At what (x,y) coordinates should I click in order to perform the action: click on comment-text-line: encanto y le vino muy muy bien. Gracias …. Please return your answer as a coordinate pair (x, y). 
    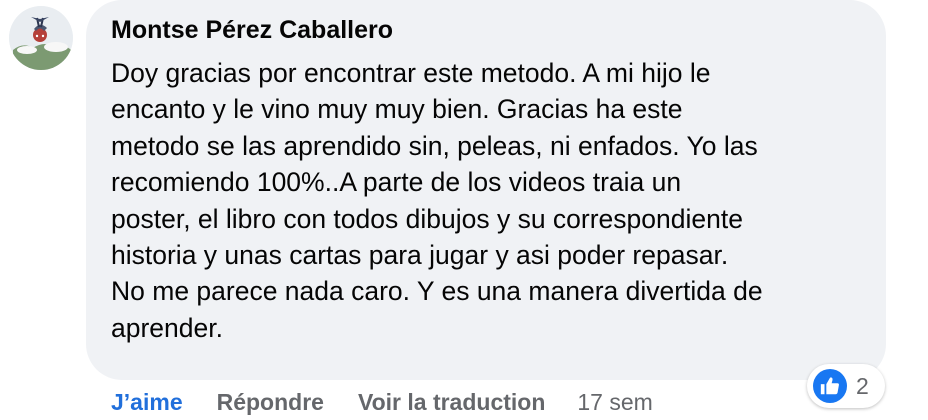
    Looking at the image, I should click on (397, 109).